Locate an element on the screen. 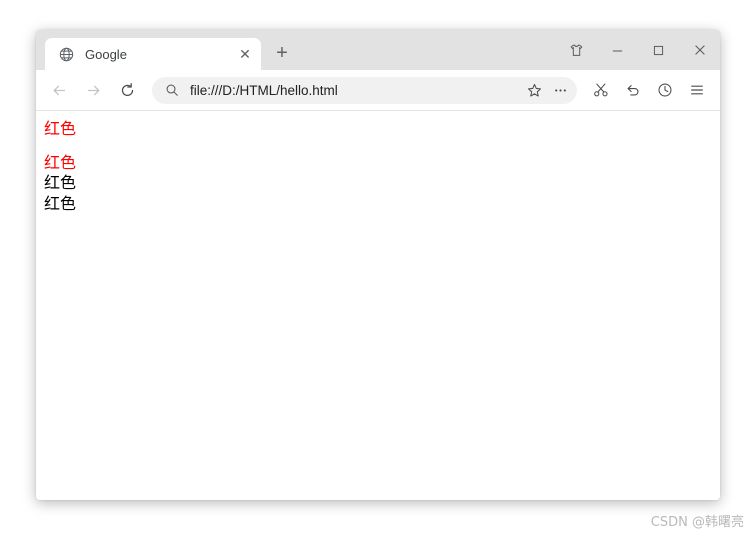 The image size is (754, 536). history-icon is located at coordinates (665, 90).